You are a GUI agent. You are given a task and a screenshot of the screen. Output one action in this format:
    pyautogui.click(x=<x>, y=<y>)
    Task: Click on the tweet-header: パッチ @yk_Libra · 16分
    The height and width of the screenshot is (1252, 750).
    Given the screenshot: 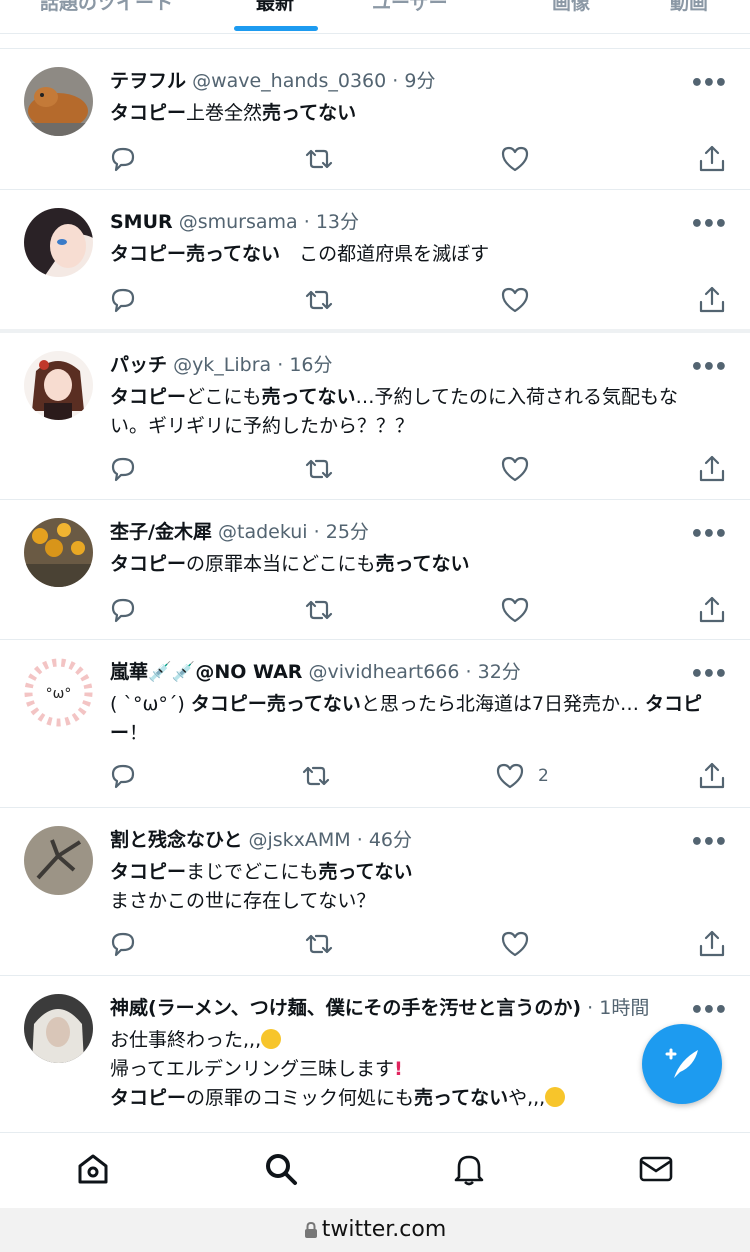 What is the action you would take?
    pyautogui.click(x=221, y=365)
    